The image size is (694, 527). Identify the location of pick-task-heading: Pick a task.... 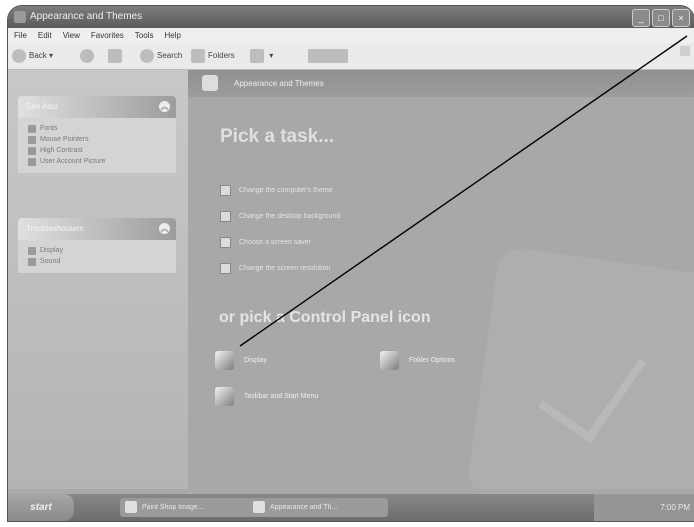
(277, 136).